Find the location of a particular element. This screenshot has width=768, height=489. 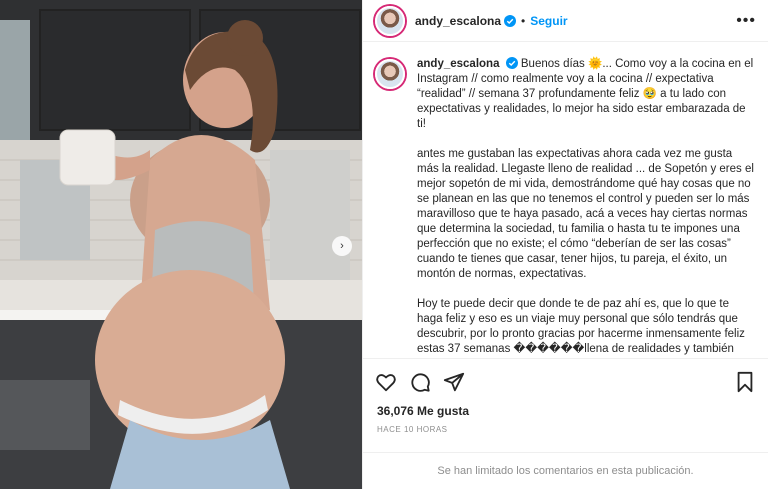

next-slide-button: › is located at coordinates (342, 246).